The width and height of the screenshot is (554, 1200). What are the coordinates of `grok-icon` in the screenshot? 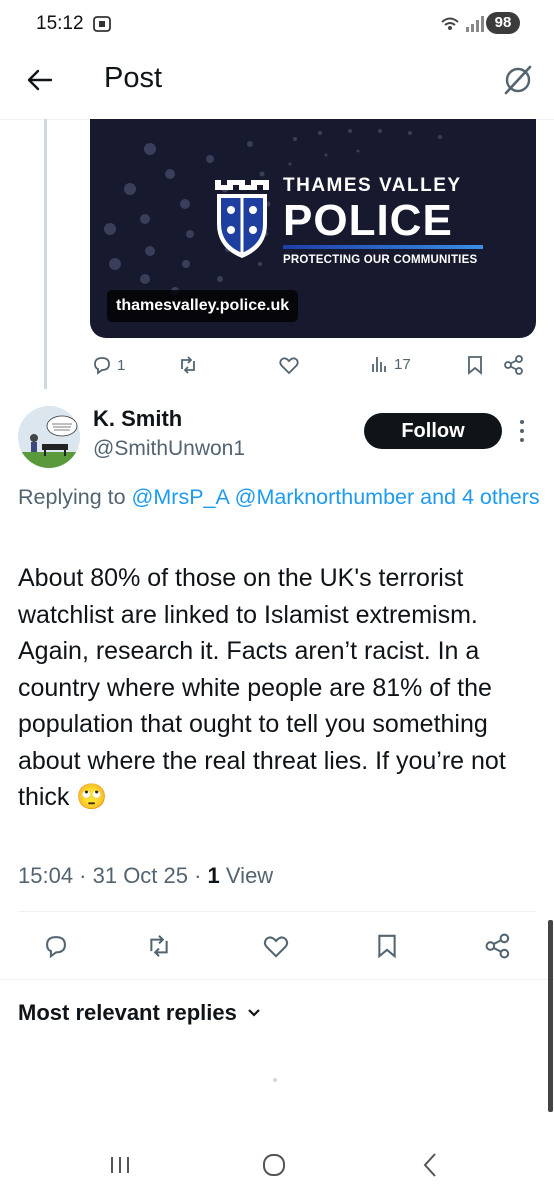 It's located at (518, 80).